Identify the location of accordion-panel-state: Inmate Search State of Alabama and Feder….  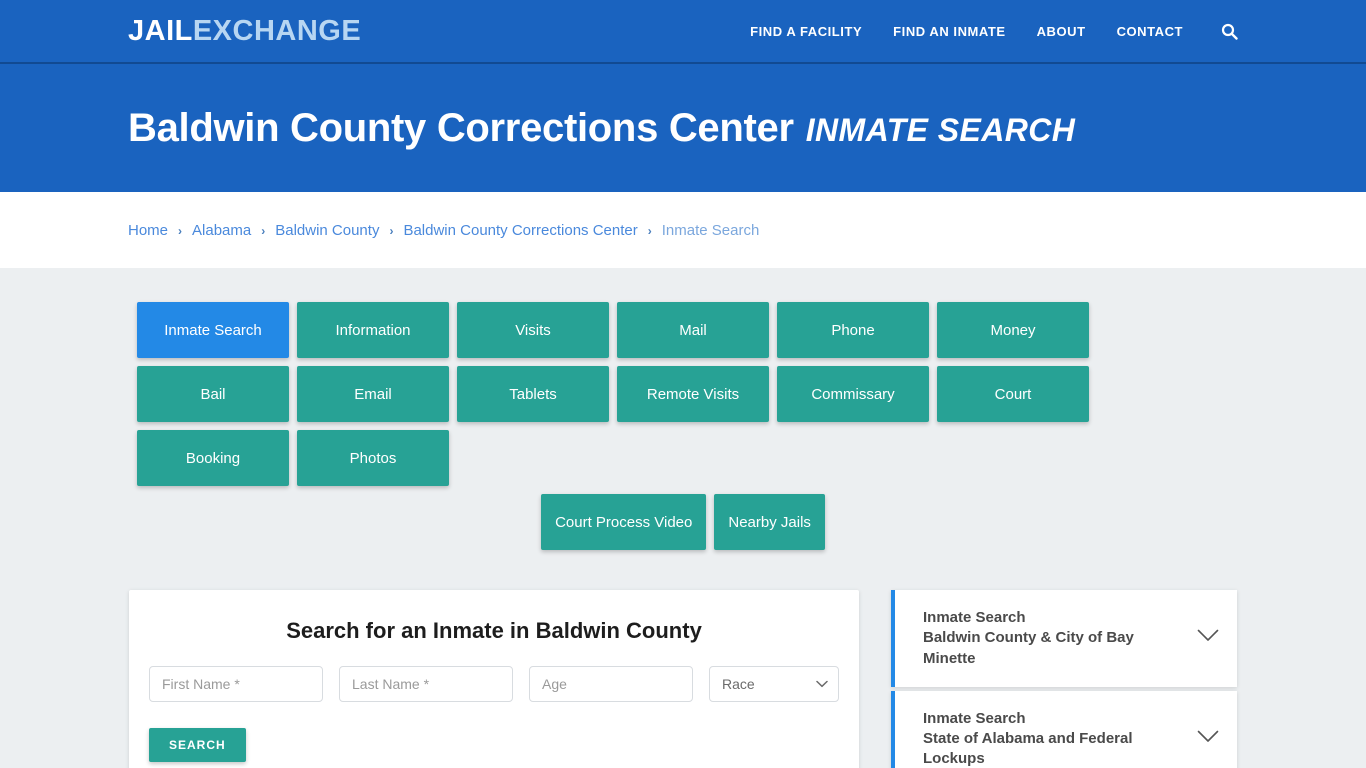
(1064, 729).